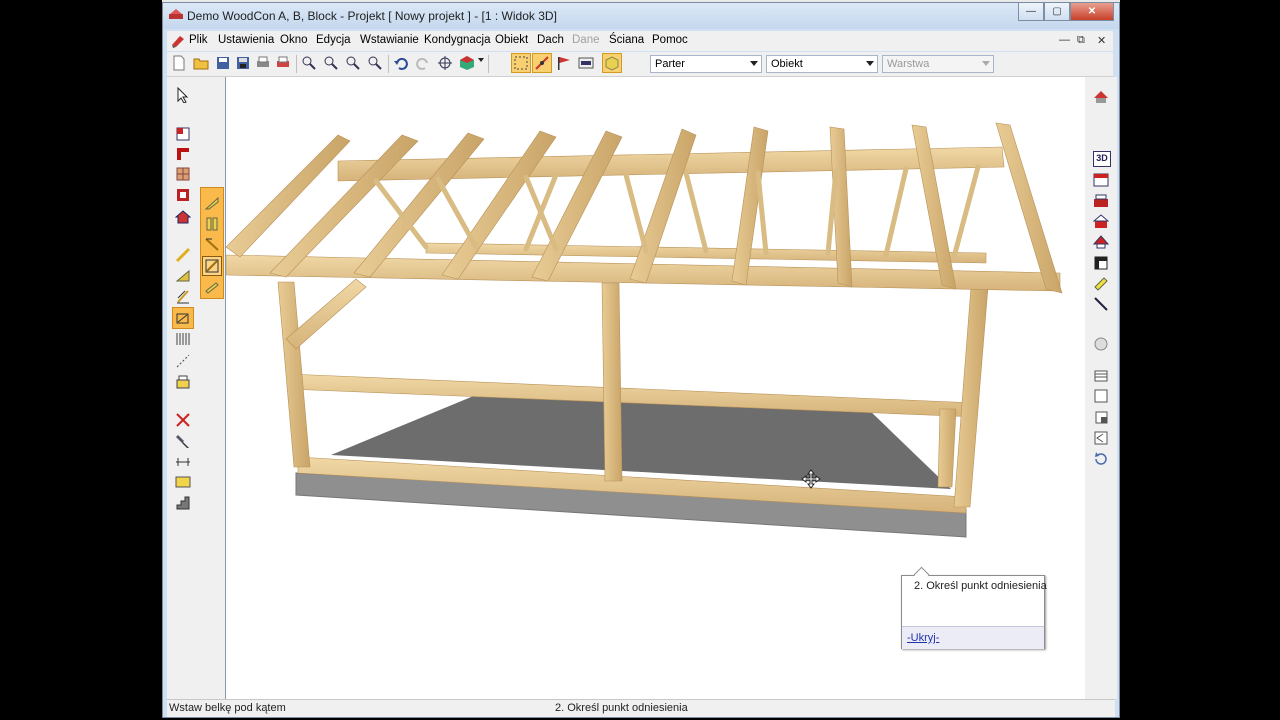  Describe the element at coordinates (1101, 376) in the screenshot. I see `grid-icon` at that location.